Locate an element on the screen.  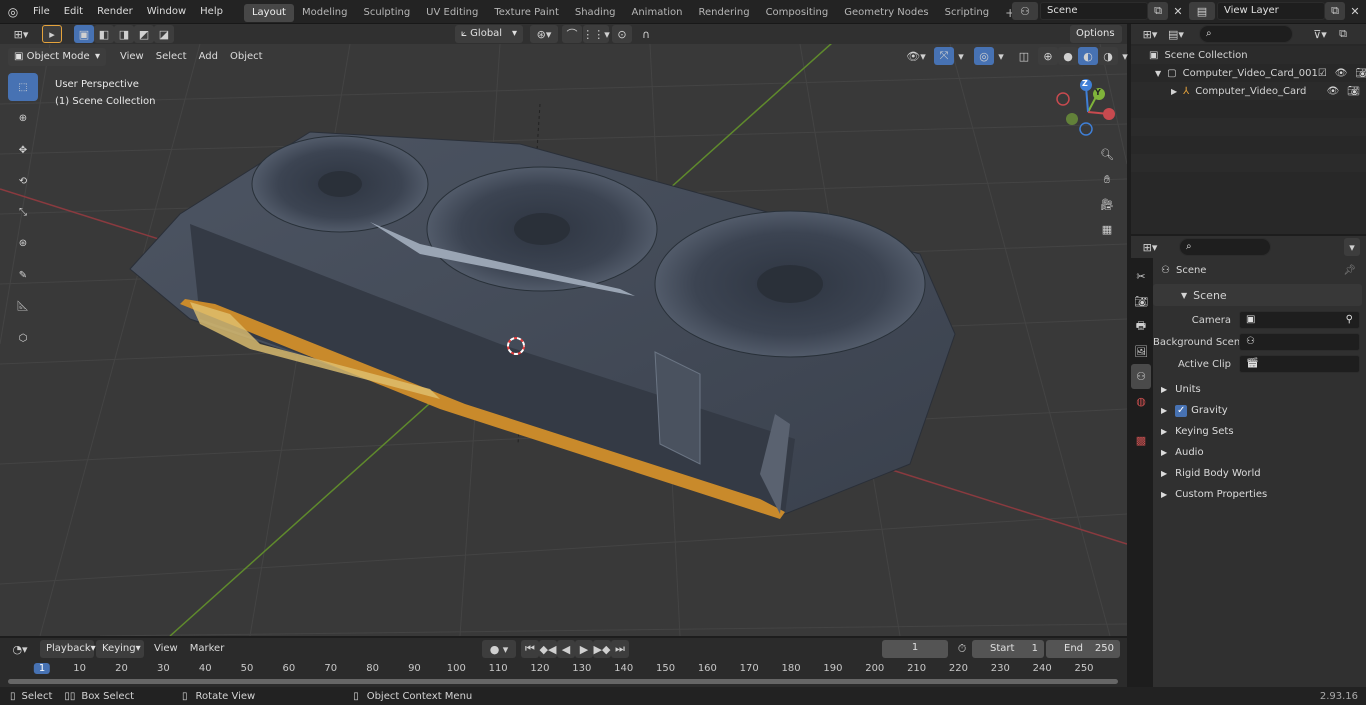
rotate-tool-icon: ⟲ is located at coordinates (23, 181).